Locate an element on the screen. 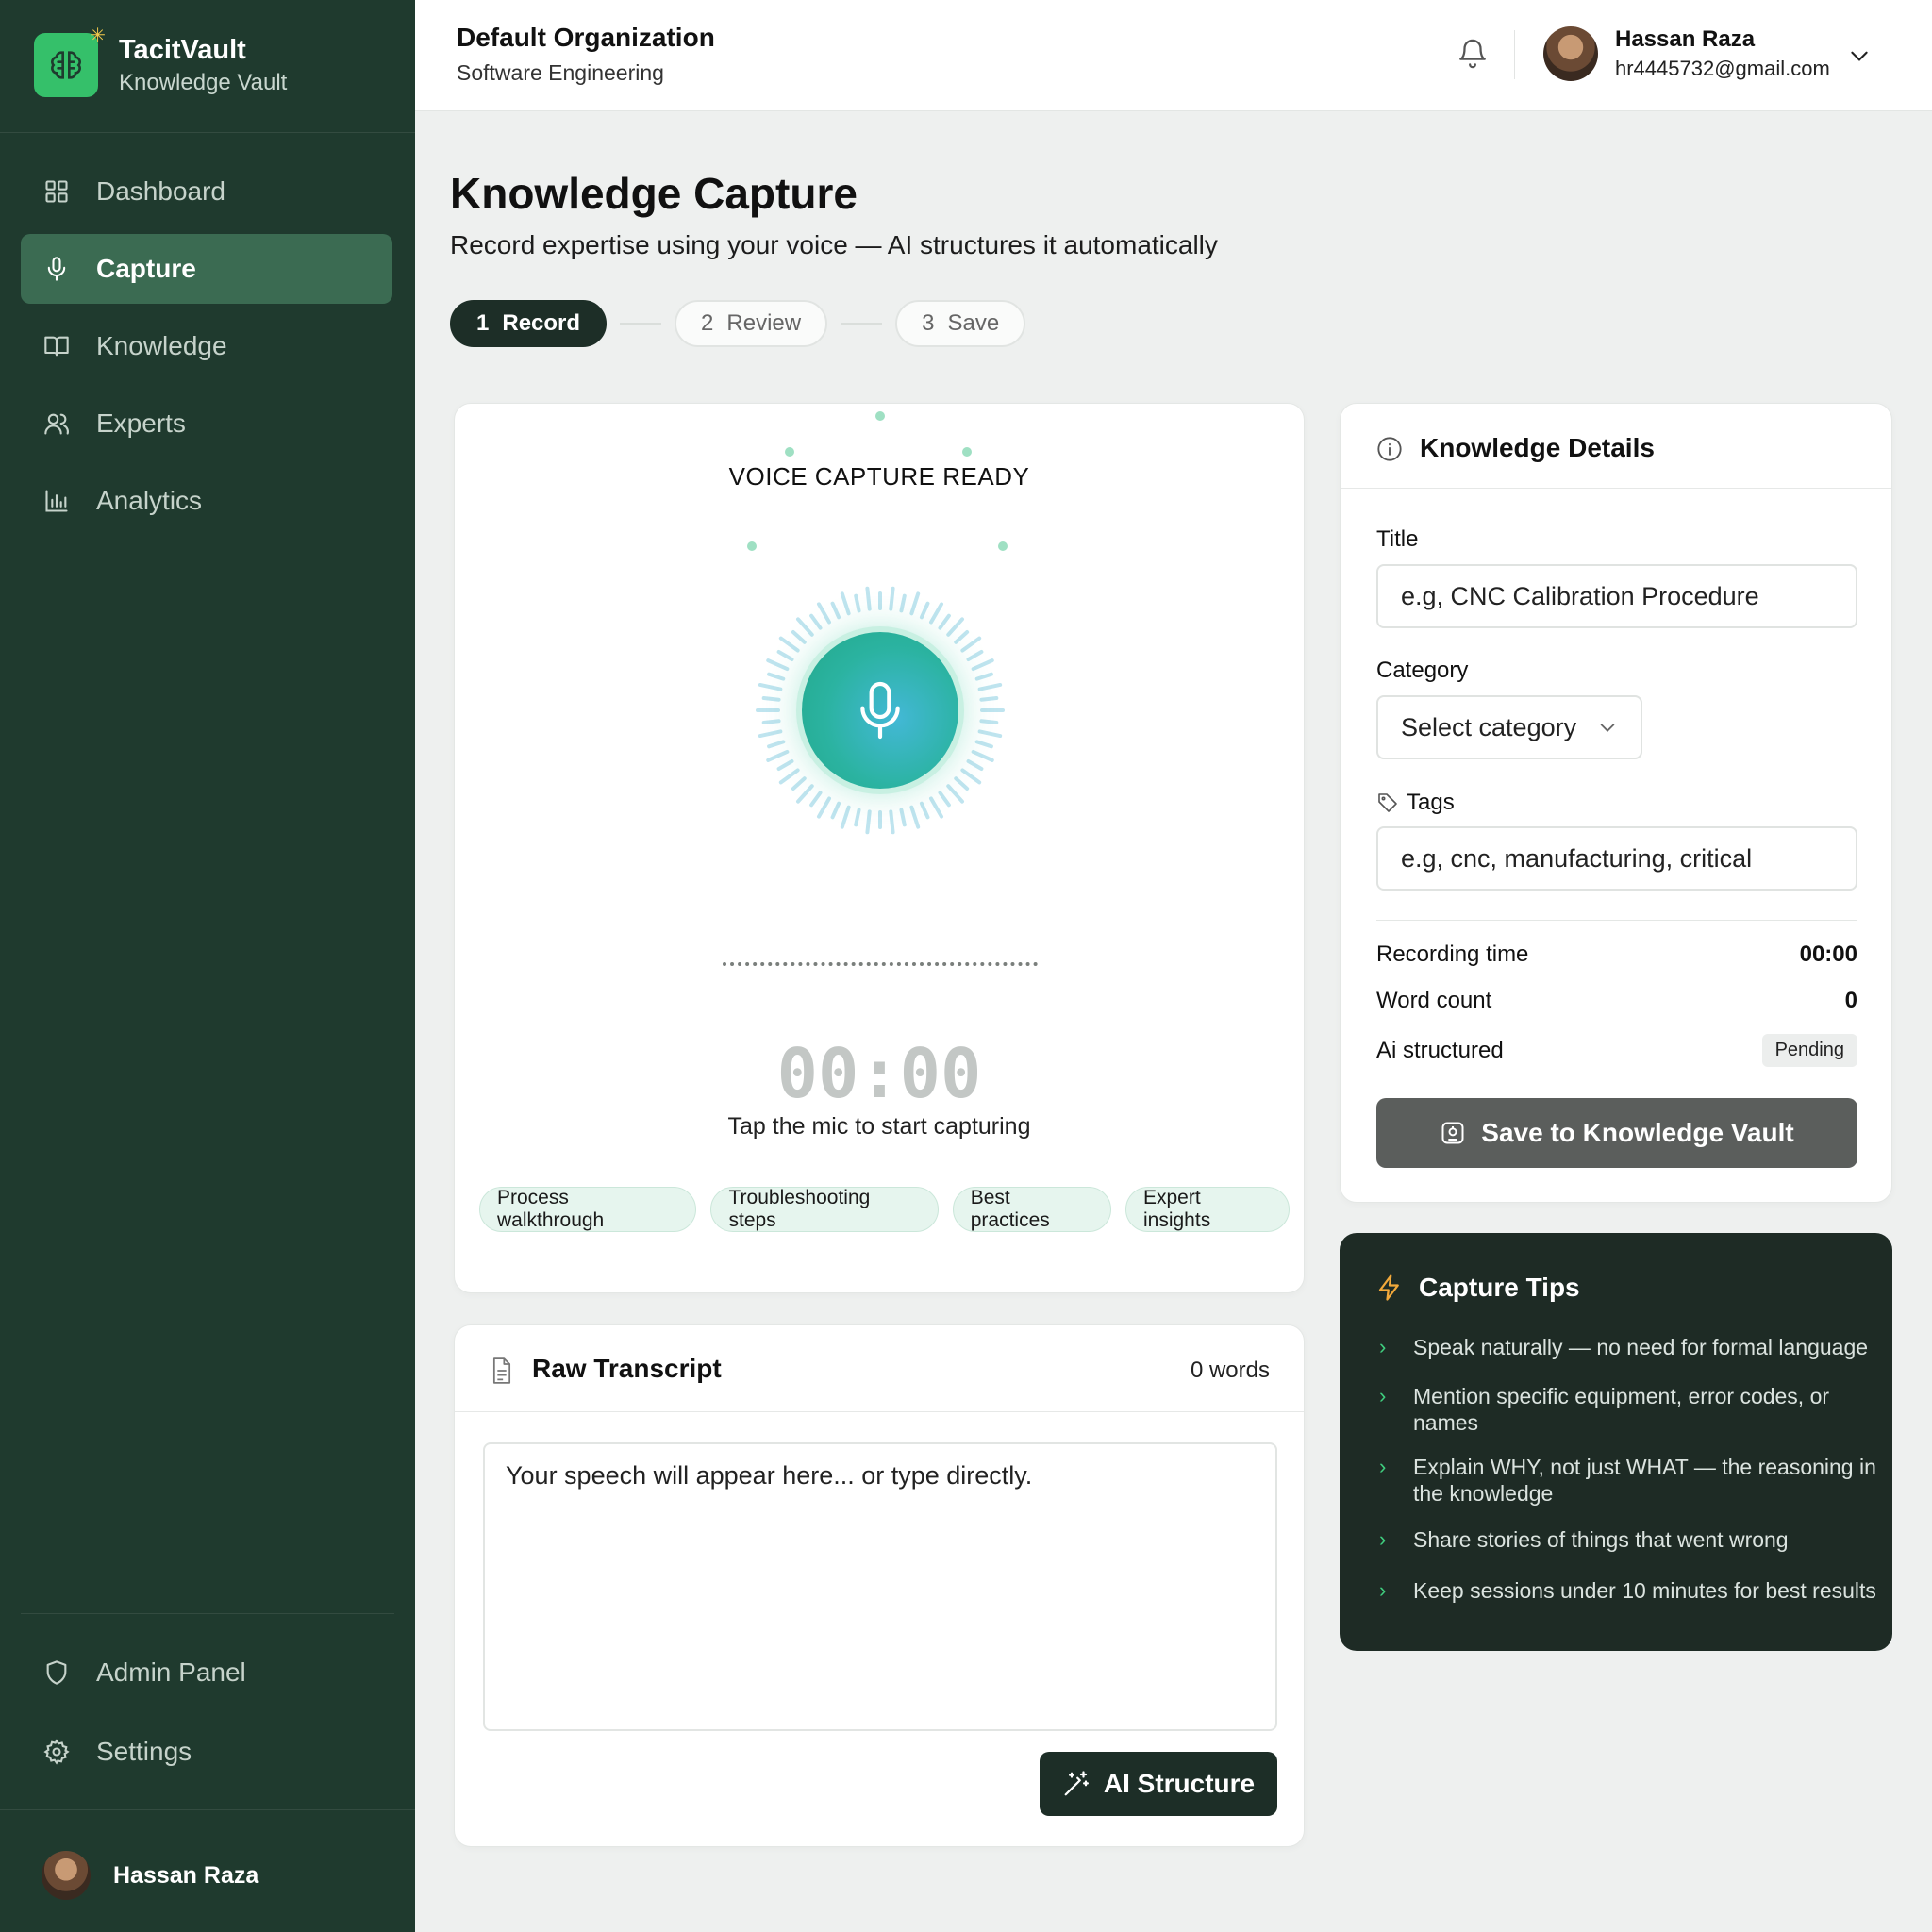  step-save: 3 Save is located at coordinates (960, 323).